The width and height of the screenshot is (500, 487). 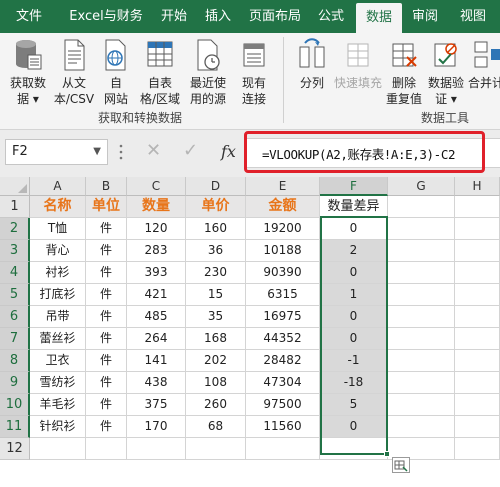 I want to click on table-cell: 68, so click(x=216, y=427).